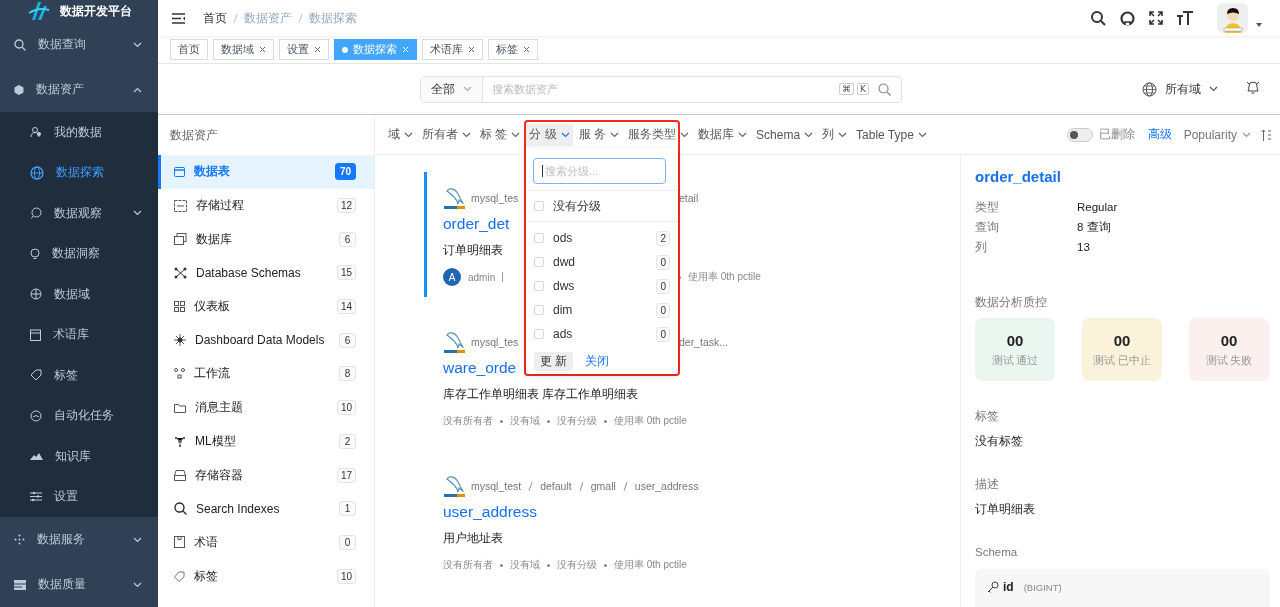 This screenshot has width=1280, height=607. Describe the element at coordinates (266, 542) in the screenshot. I see `asset-type-item: 术语 0` at that location.